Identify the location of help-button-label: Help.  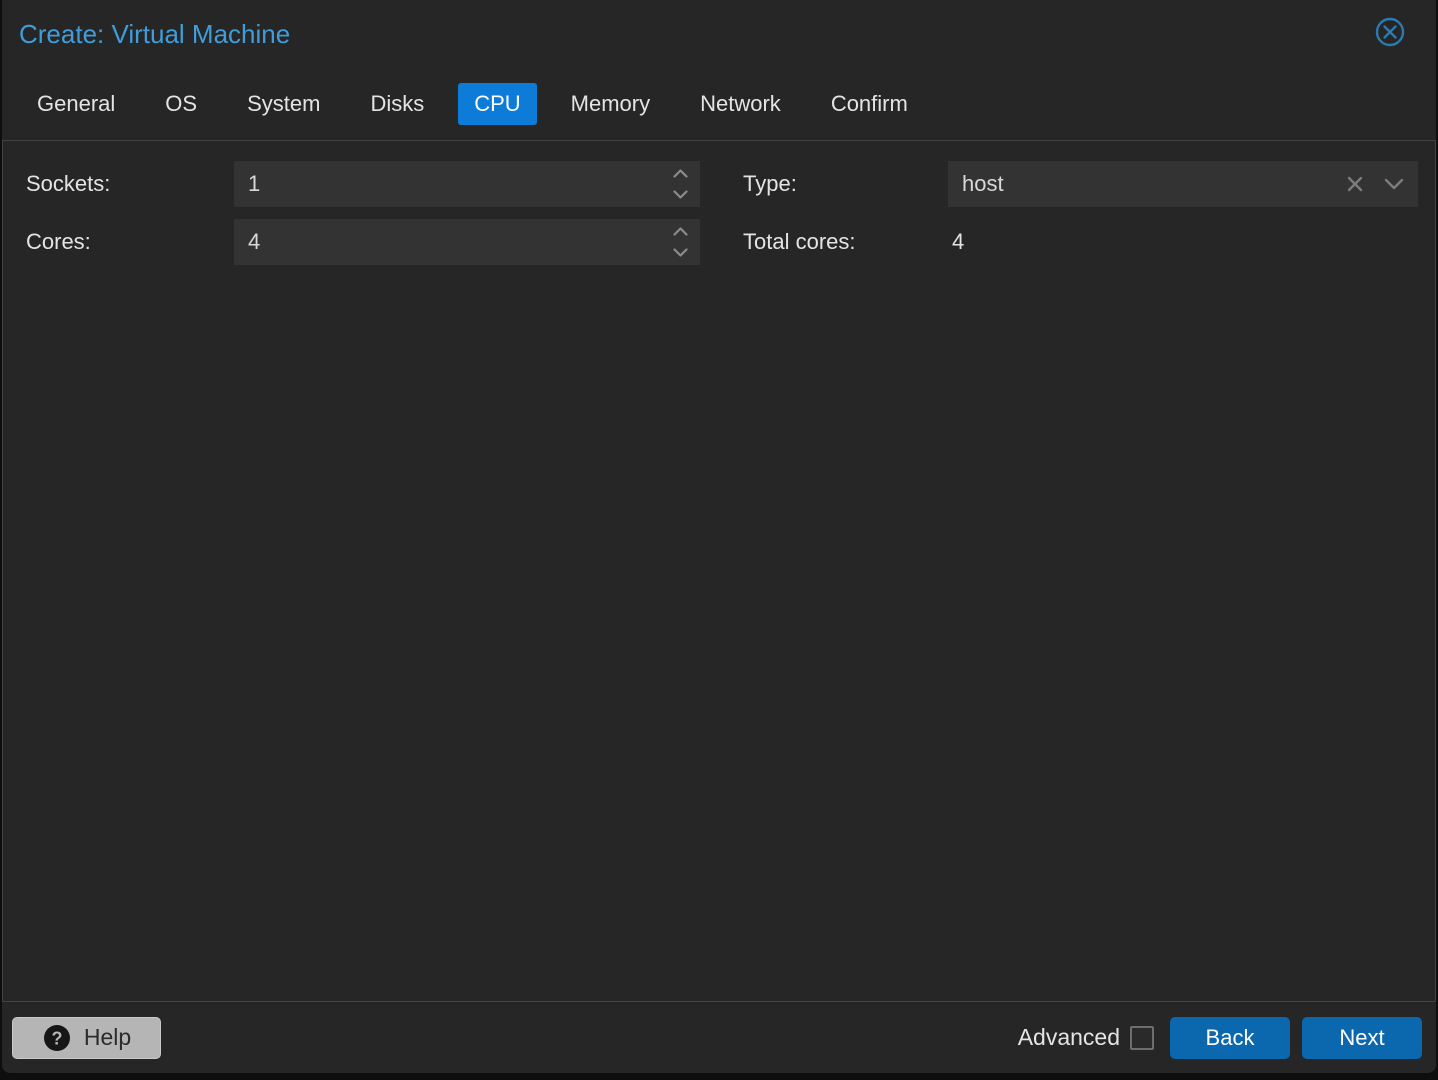
(107, 1037).